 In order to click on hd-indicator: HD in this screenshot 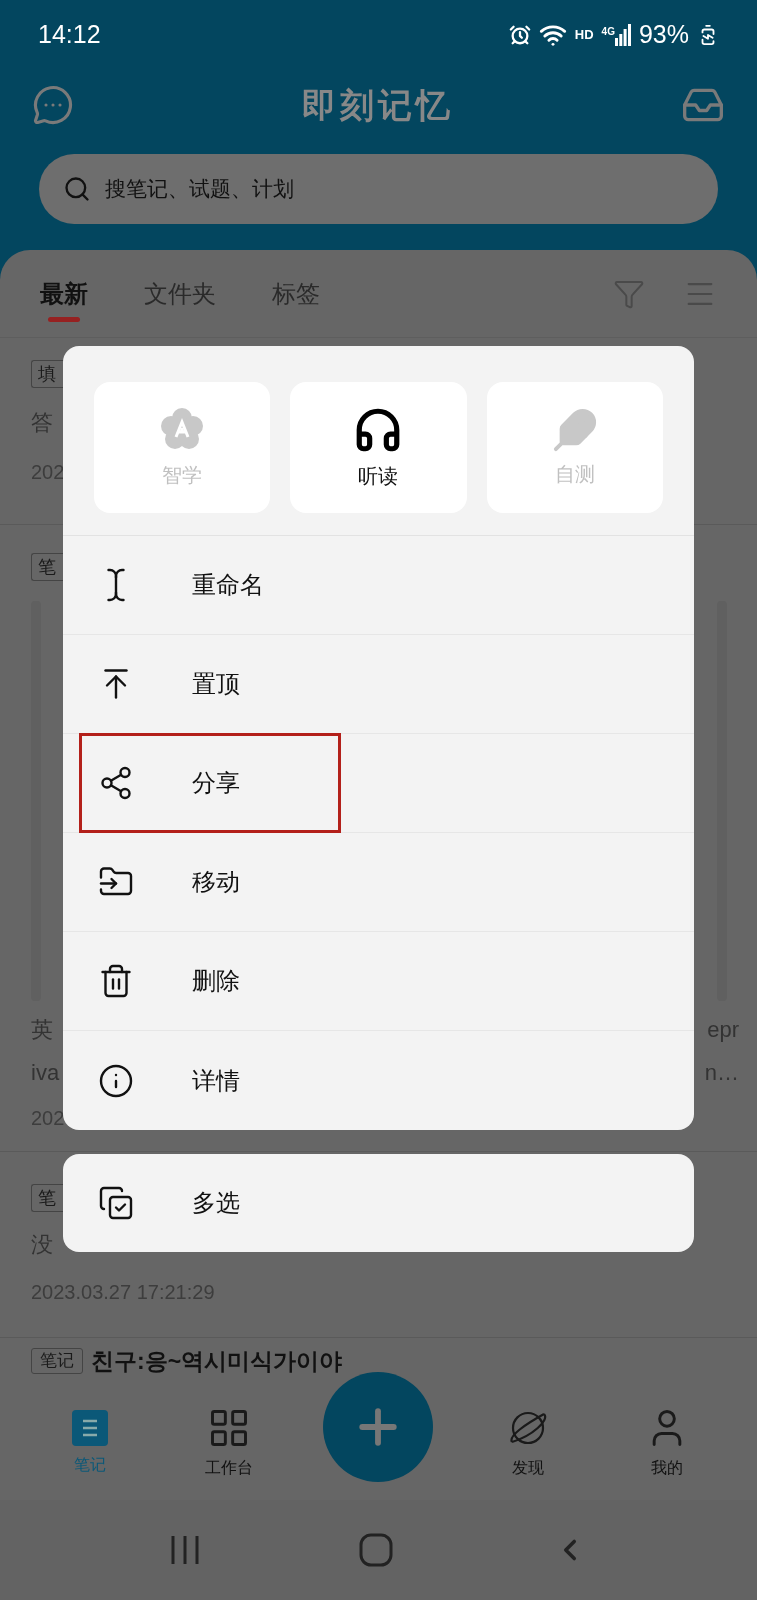, I will do `click(584, 35)`.